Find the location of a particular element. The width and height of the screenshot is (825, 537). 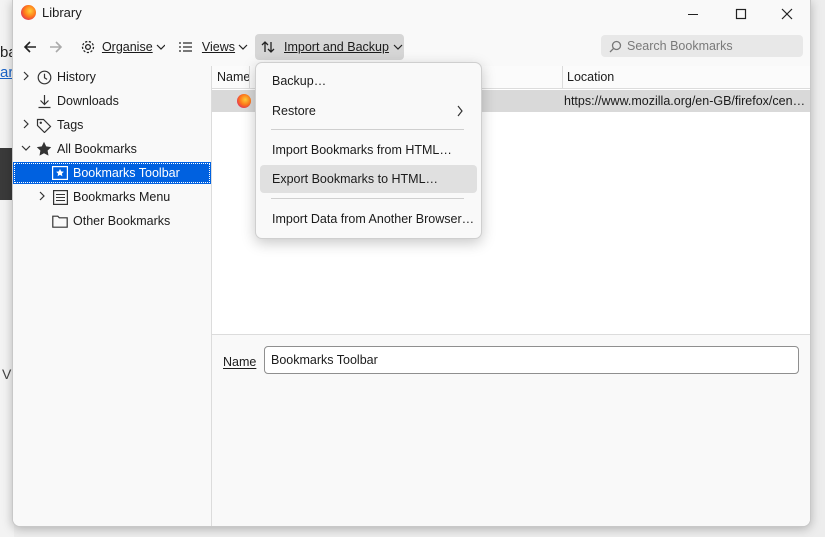

gear-icon is located at coordinates (88, 47).